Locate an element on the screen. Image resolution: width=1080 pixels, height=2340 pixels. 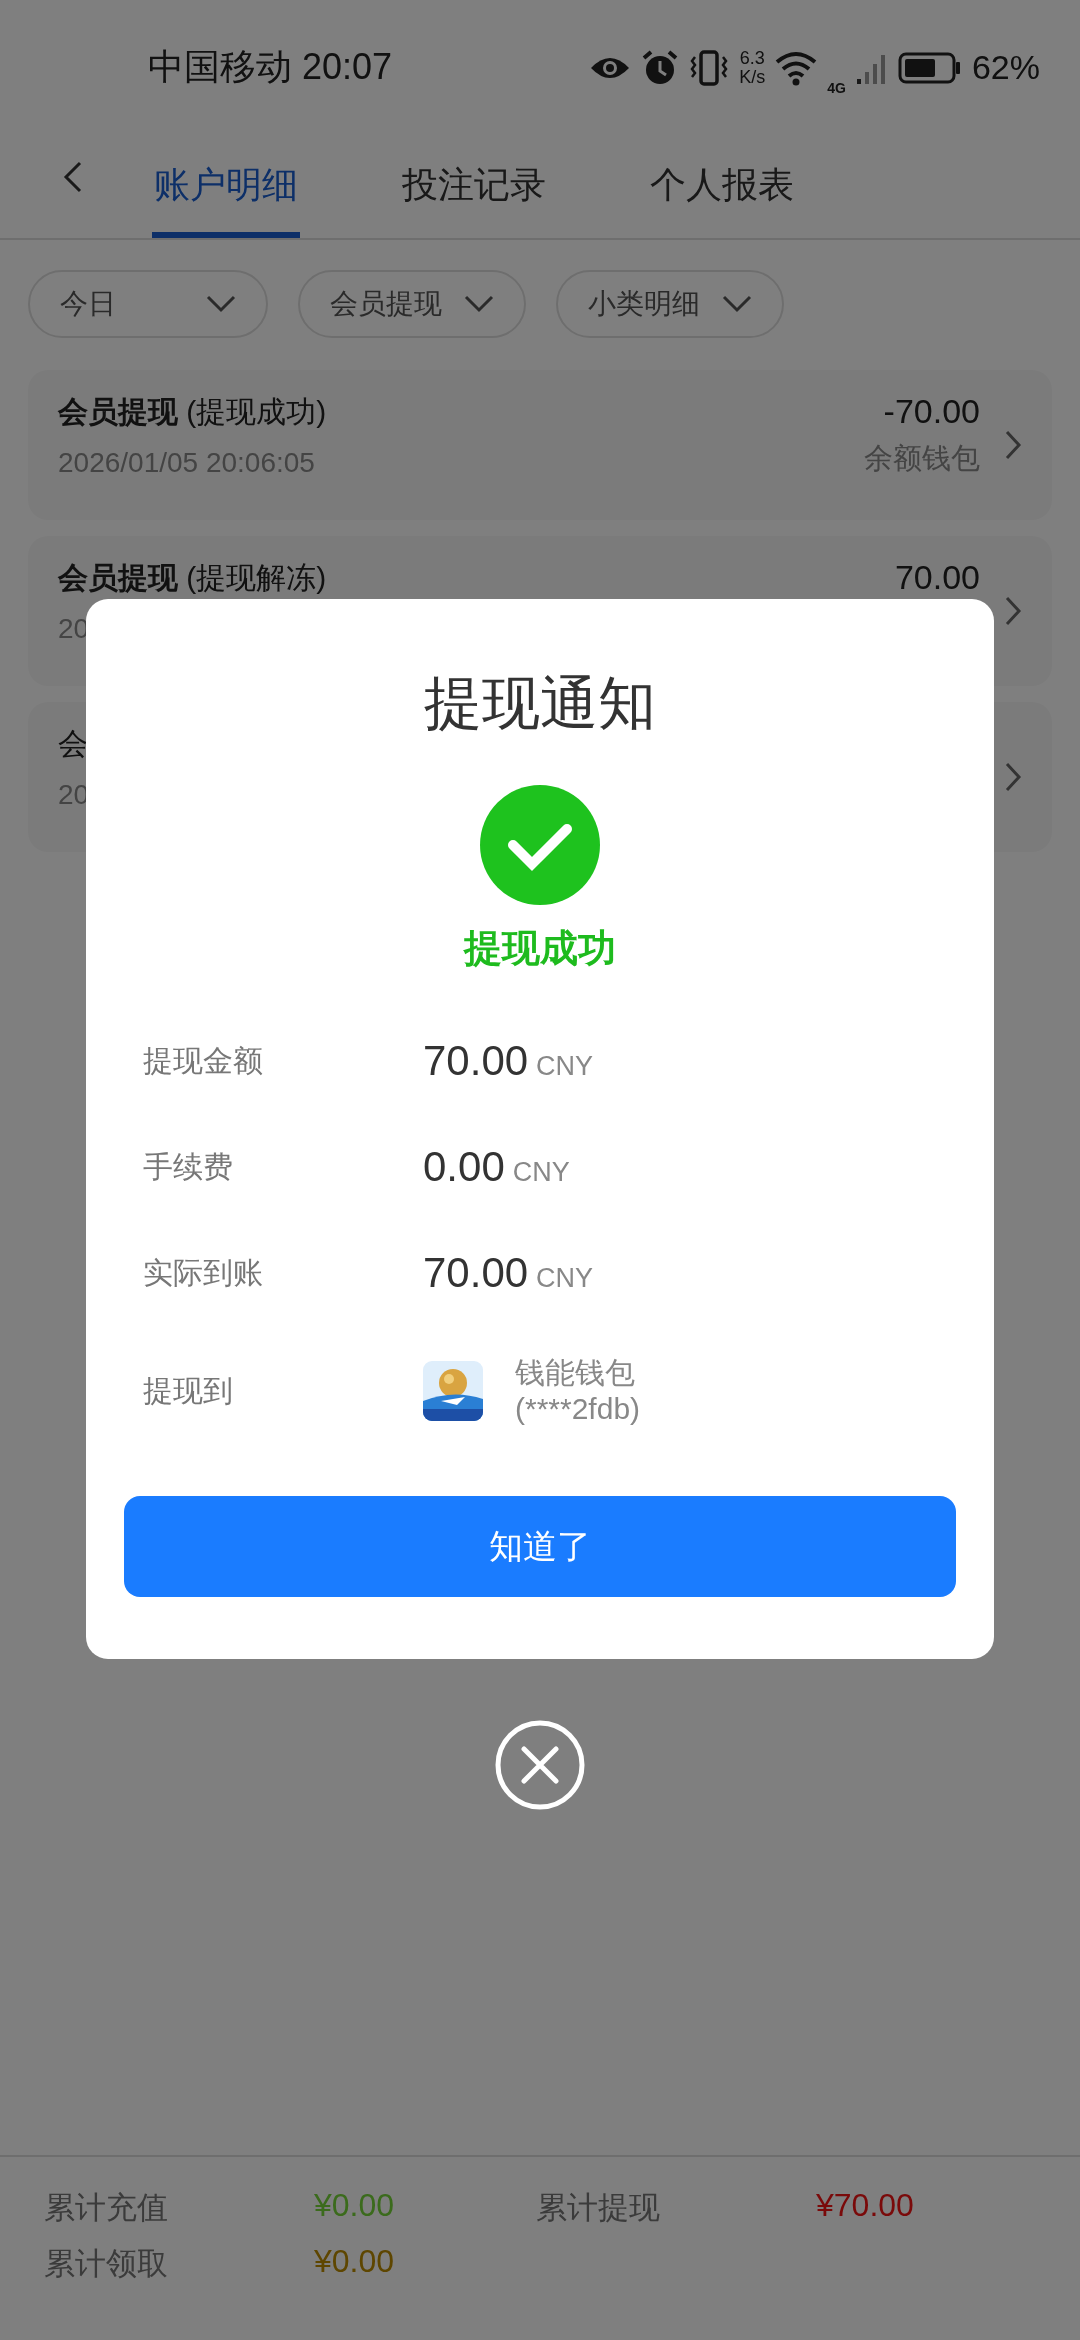
network-speed: 6.3 K/s is located at coordinates (752, 67).